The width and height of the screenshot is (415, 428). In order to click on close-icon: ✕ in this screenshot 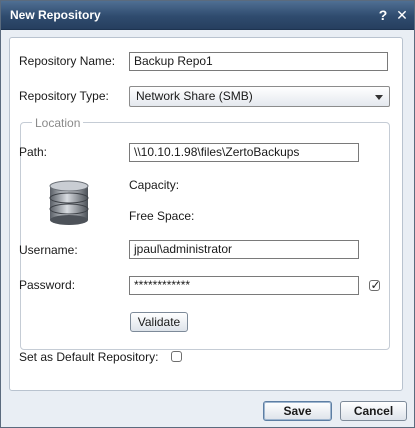, I will do `click(402, 15)`.